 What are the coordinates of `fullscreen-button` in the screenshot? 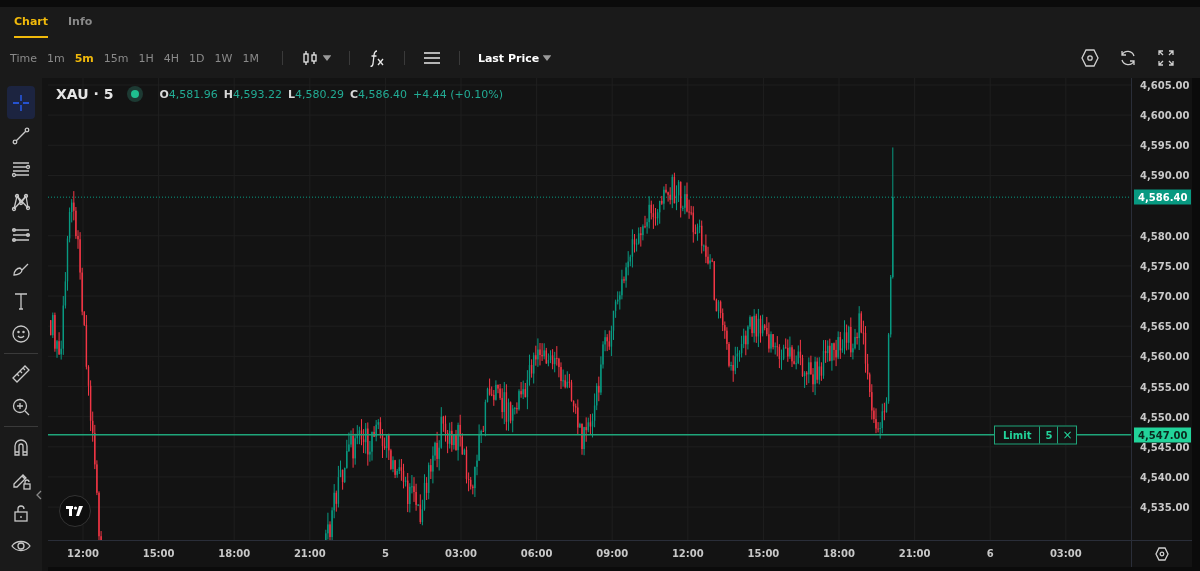 It's located at (1166, 58).